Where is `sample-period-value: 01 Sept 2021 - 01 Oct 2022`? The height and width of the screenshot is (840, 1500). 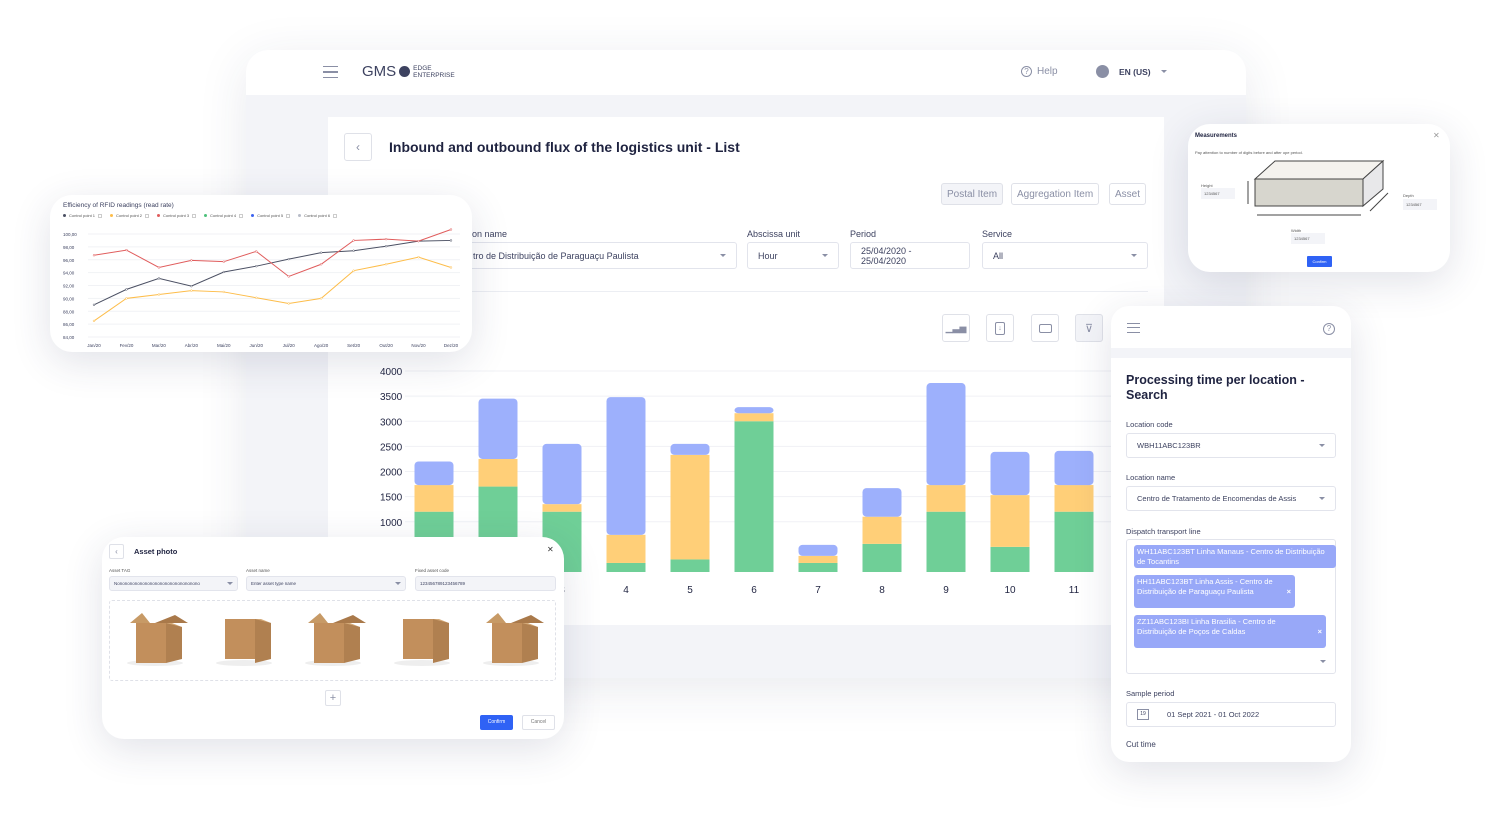
sample-period-value: 01 Sept 2021 - 01 Oct 2022 is located at coordinates (1213, 714).